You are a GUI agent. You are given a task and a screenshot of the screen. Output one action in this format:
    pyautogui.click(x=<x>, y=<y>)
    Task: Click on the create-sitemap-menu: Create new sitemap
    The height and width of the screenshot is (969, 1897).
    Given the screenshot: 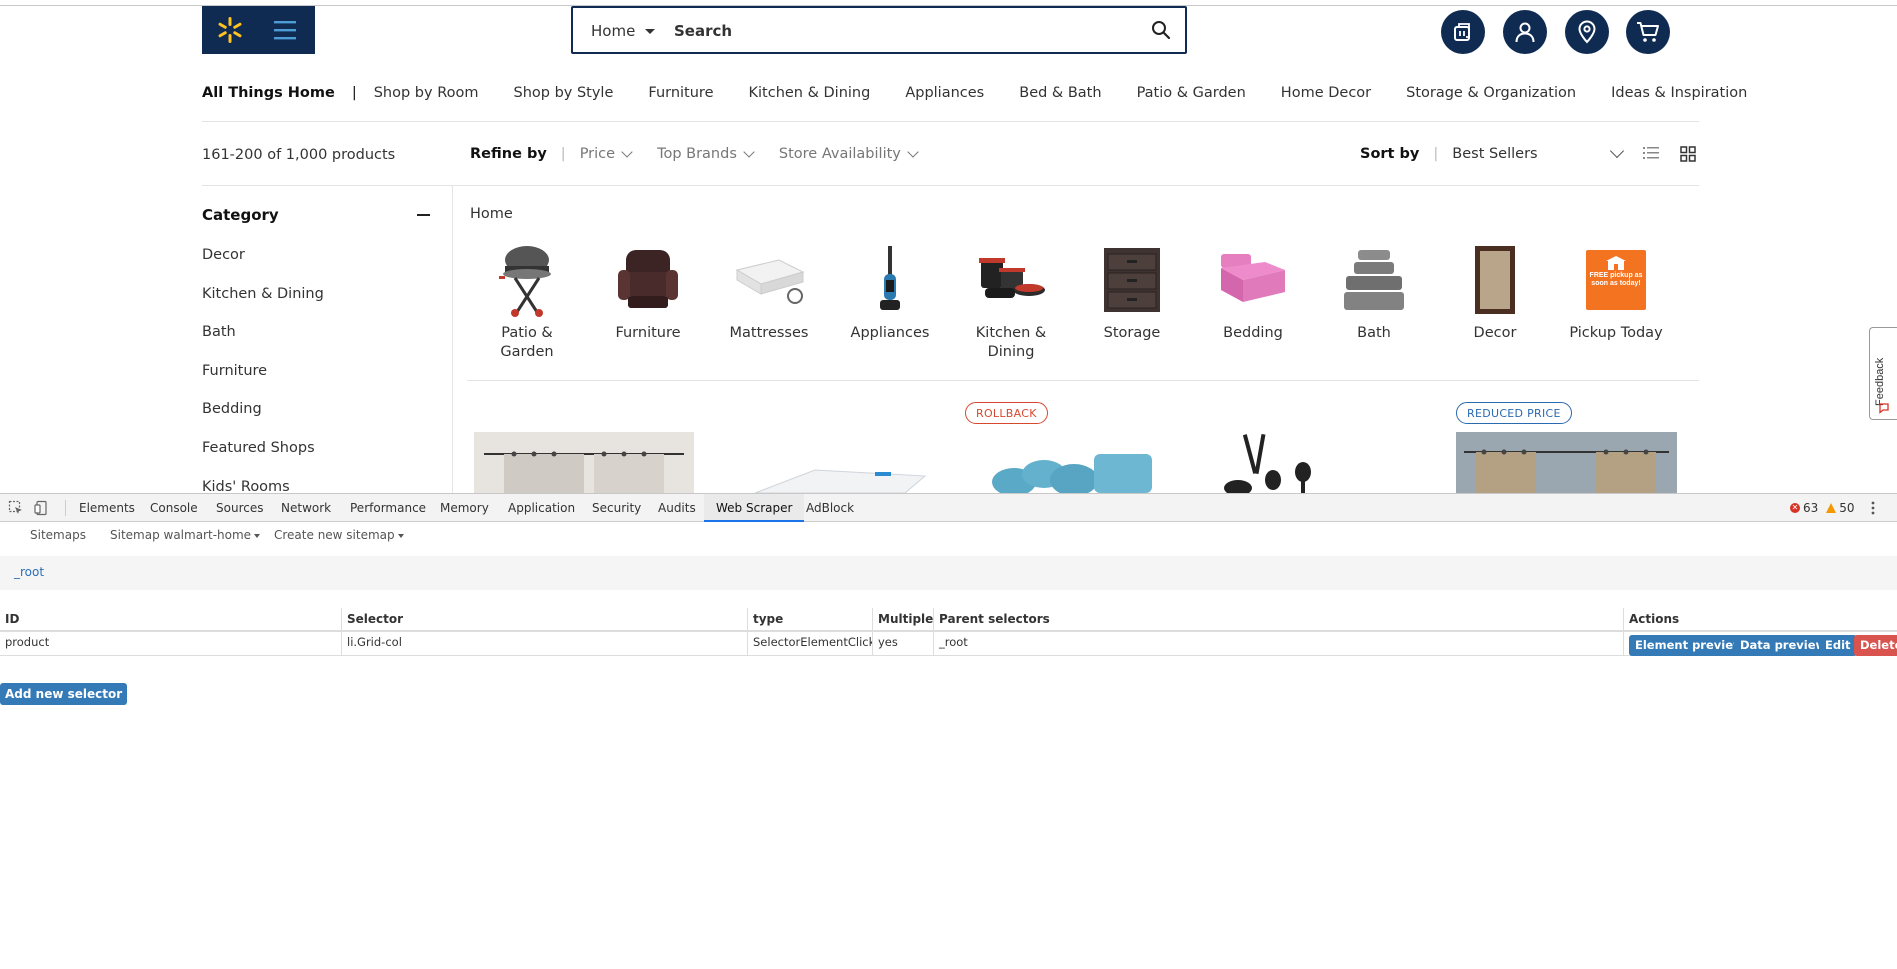 What is the action you would take?
    pyautogui.click(x=339, y=535)
    